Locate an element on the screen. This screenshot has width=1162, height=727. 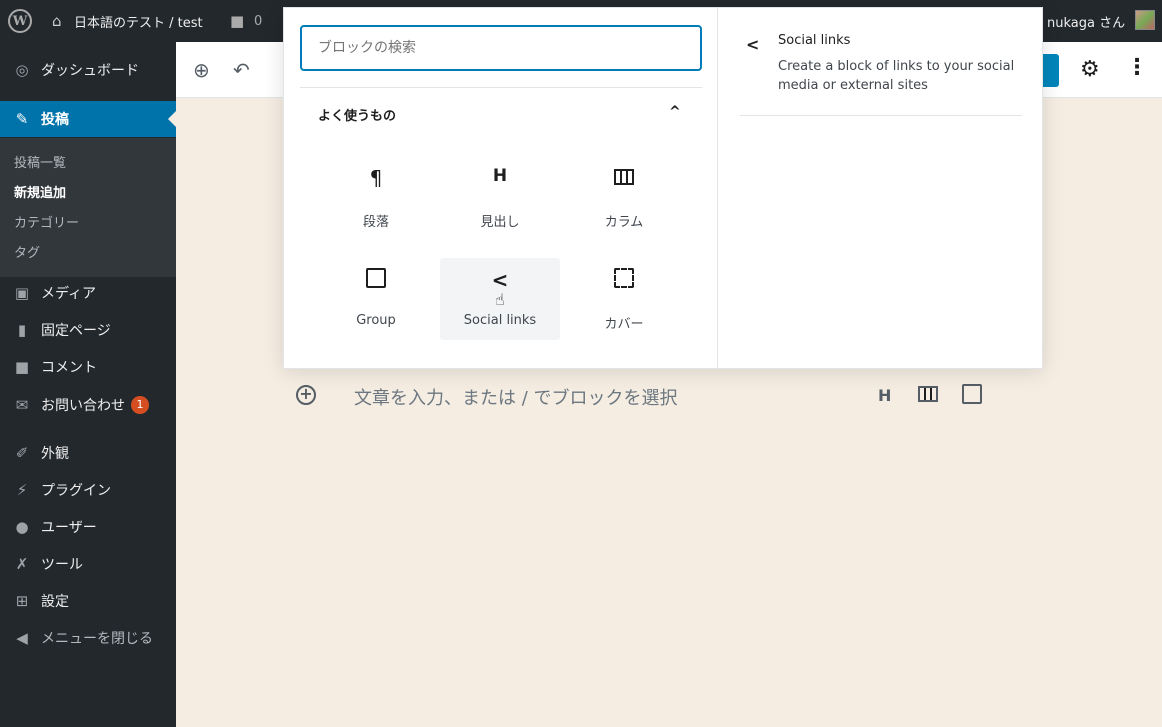
media-icon: ▣ is located at coordinates (22, 293).